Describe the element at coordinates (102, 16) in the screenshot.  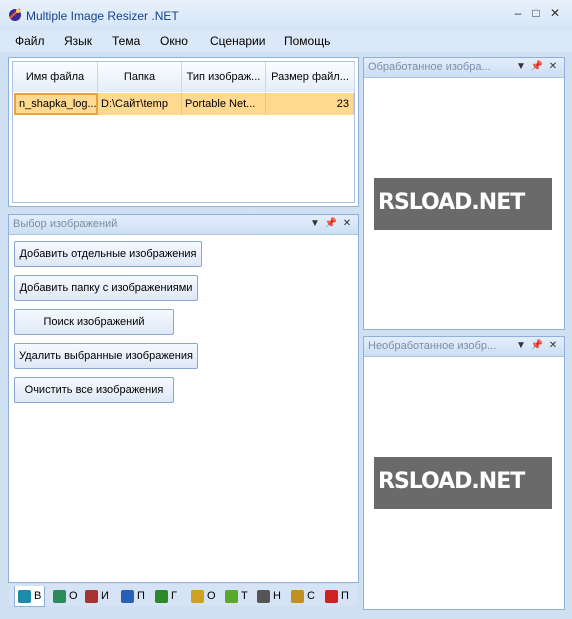
I see `window-title: Multiple Image Resizer .NET` at that location.